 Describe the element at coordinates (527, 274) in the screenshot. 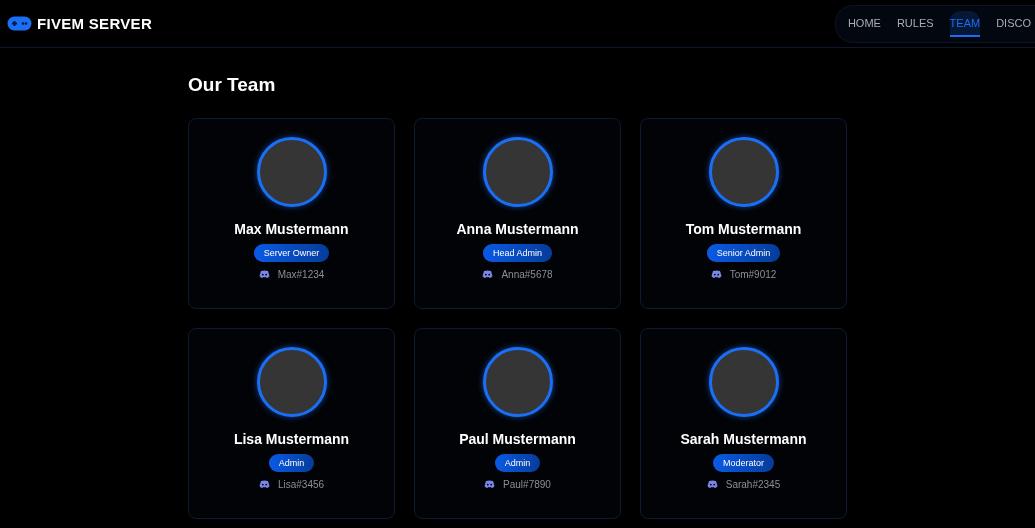

I see `discord-tag: Anna#5678` at that location.